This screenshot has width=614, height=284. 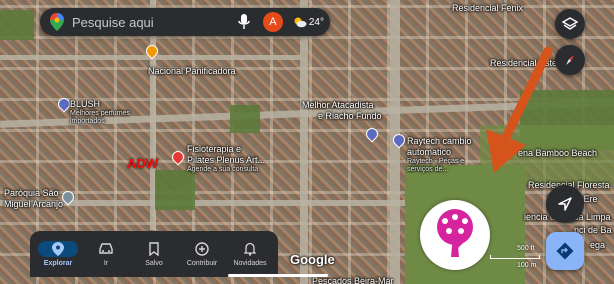 I want to click on nav-label: Salvo, so click(x=154, y=263).